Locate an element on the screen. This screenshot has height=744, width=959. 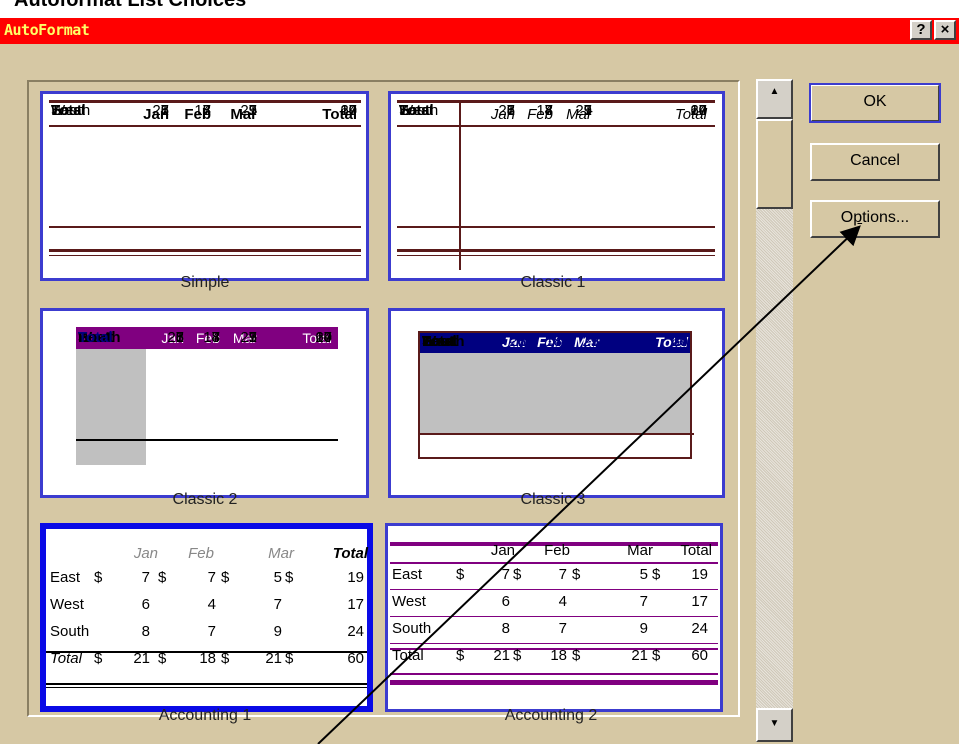
caption-text: Autoformat List Choices is located at coordinates (130, 5).